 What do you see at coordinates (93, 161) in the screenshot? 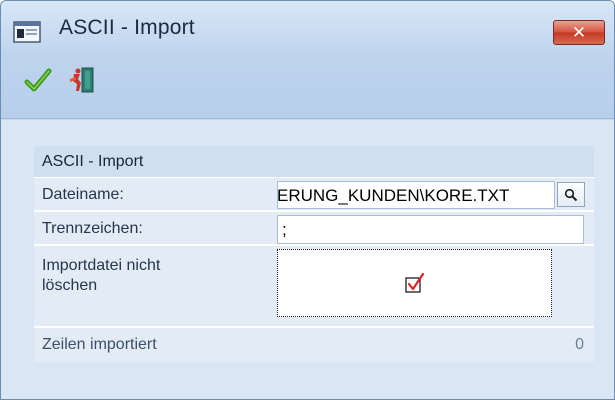
I see `group-title: ASCII - Import` at bounding box center [93, 161].